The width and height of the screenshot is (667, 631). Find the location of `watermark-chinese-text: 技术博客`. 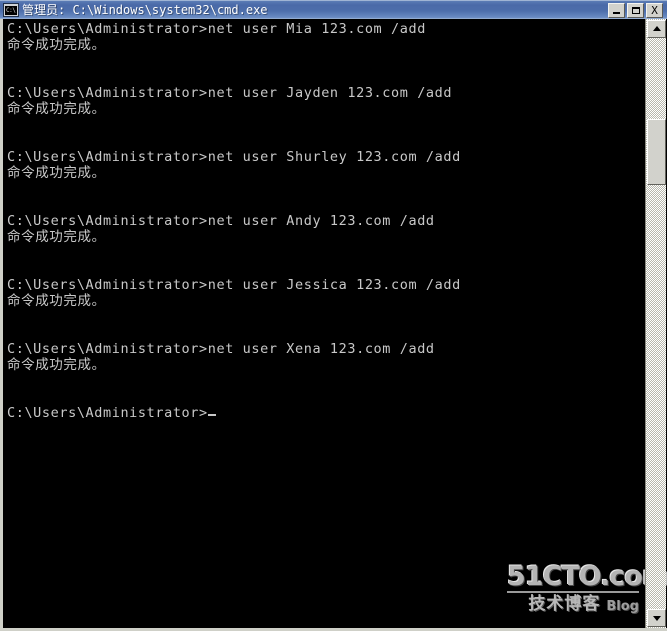

watermark-chinese-text: 技术博客 is located at coordinates (564, 604).